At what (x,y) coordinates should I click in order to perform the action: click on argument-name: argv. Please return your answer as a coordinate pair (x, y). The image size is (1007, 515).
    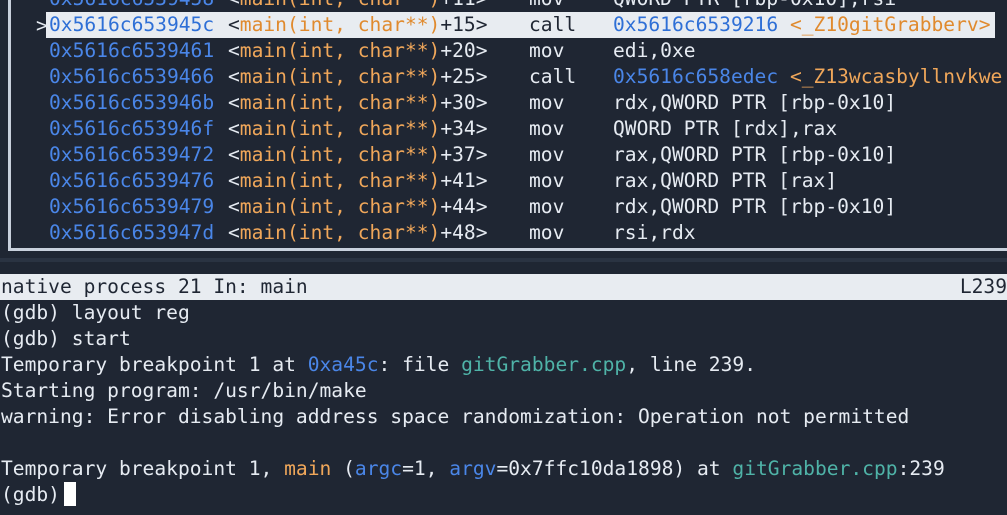
    Looking at the image, I should click on (473, 468).